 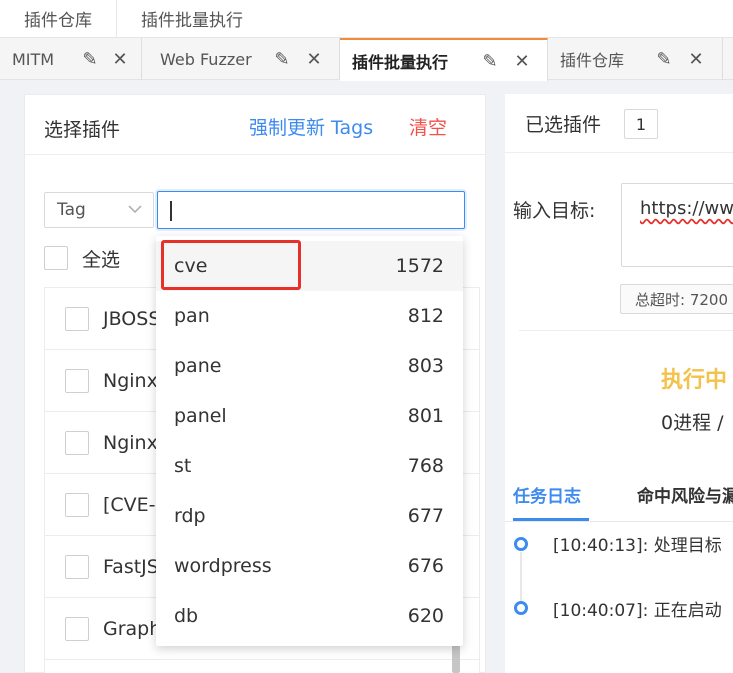 What do you see at coordinates (428, 126) in the screenshot?
I see `clear-link: 清空` at bounding box center [428, 126].